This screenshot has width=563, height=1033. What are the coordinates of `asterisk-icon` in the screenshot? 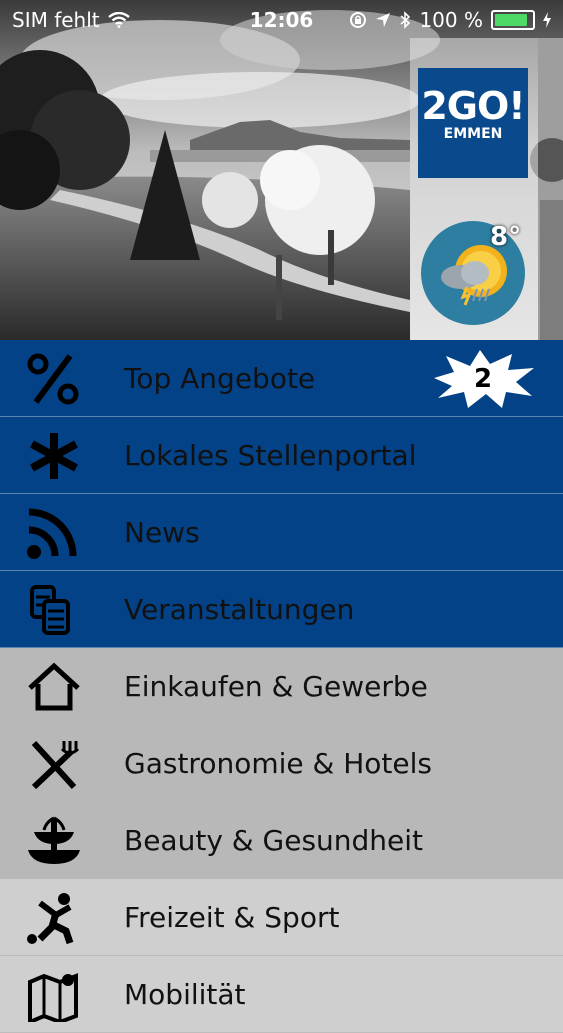 It's located at (54, 456).